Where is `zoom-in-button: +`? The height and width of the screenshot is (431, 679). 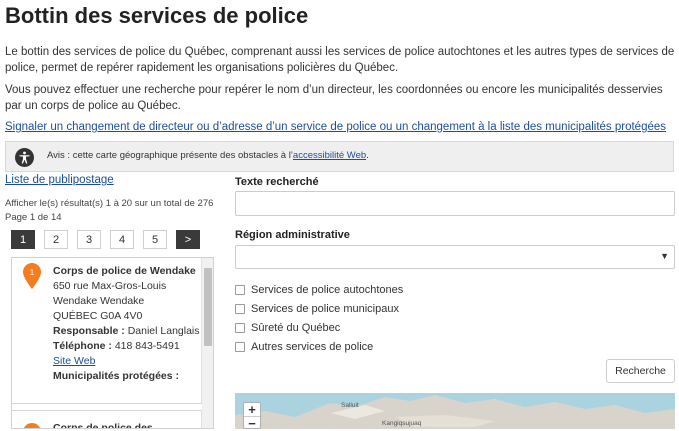
zoom-in-button: + is located at coordinates (252, 409).